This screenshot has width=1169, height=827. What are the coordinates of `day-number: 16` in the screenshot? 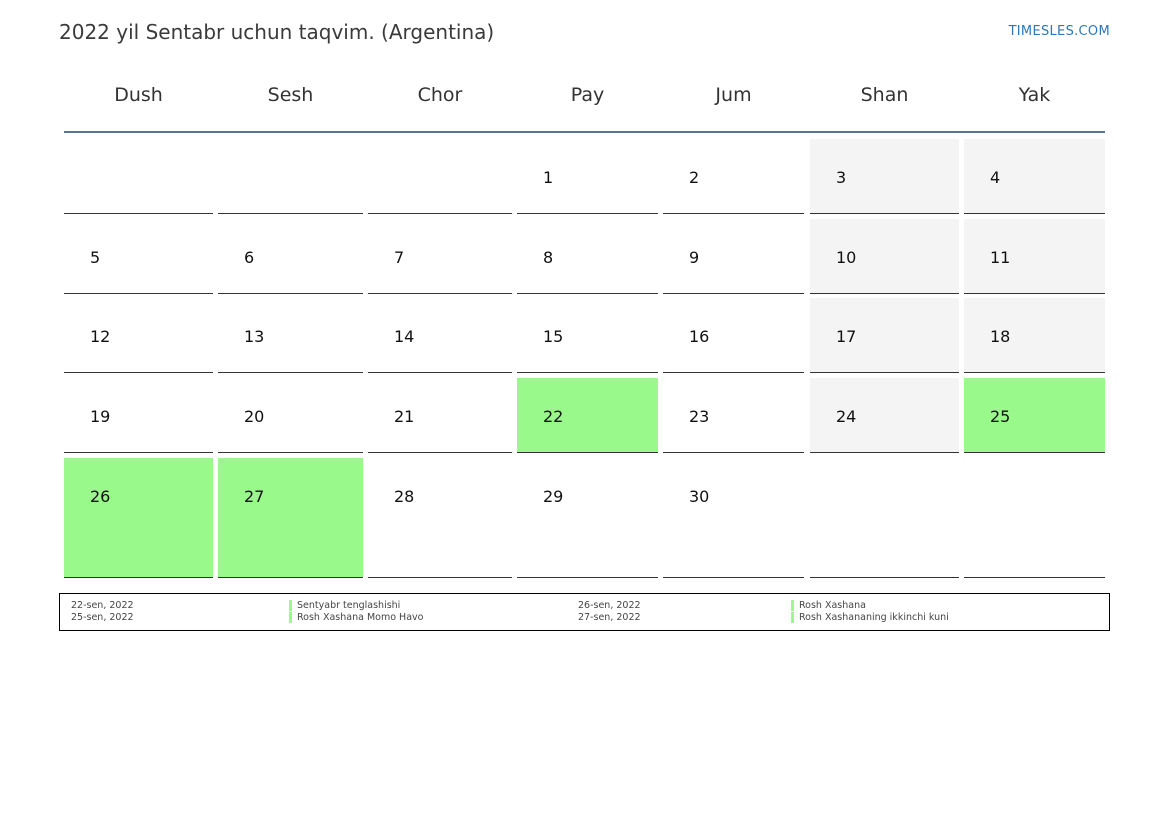 It's located at (699, 336).